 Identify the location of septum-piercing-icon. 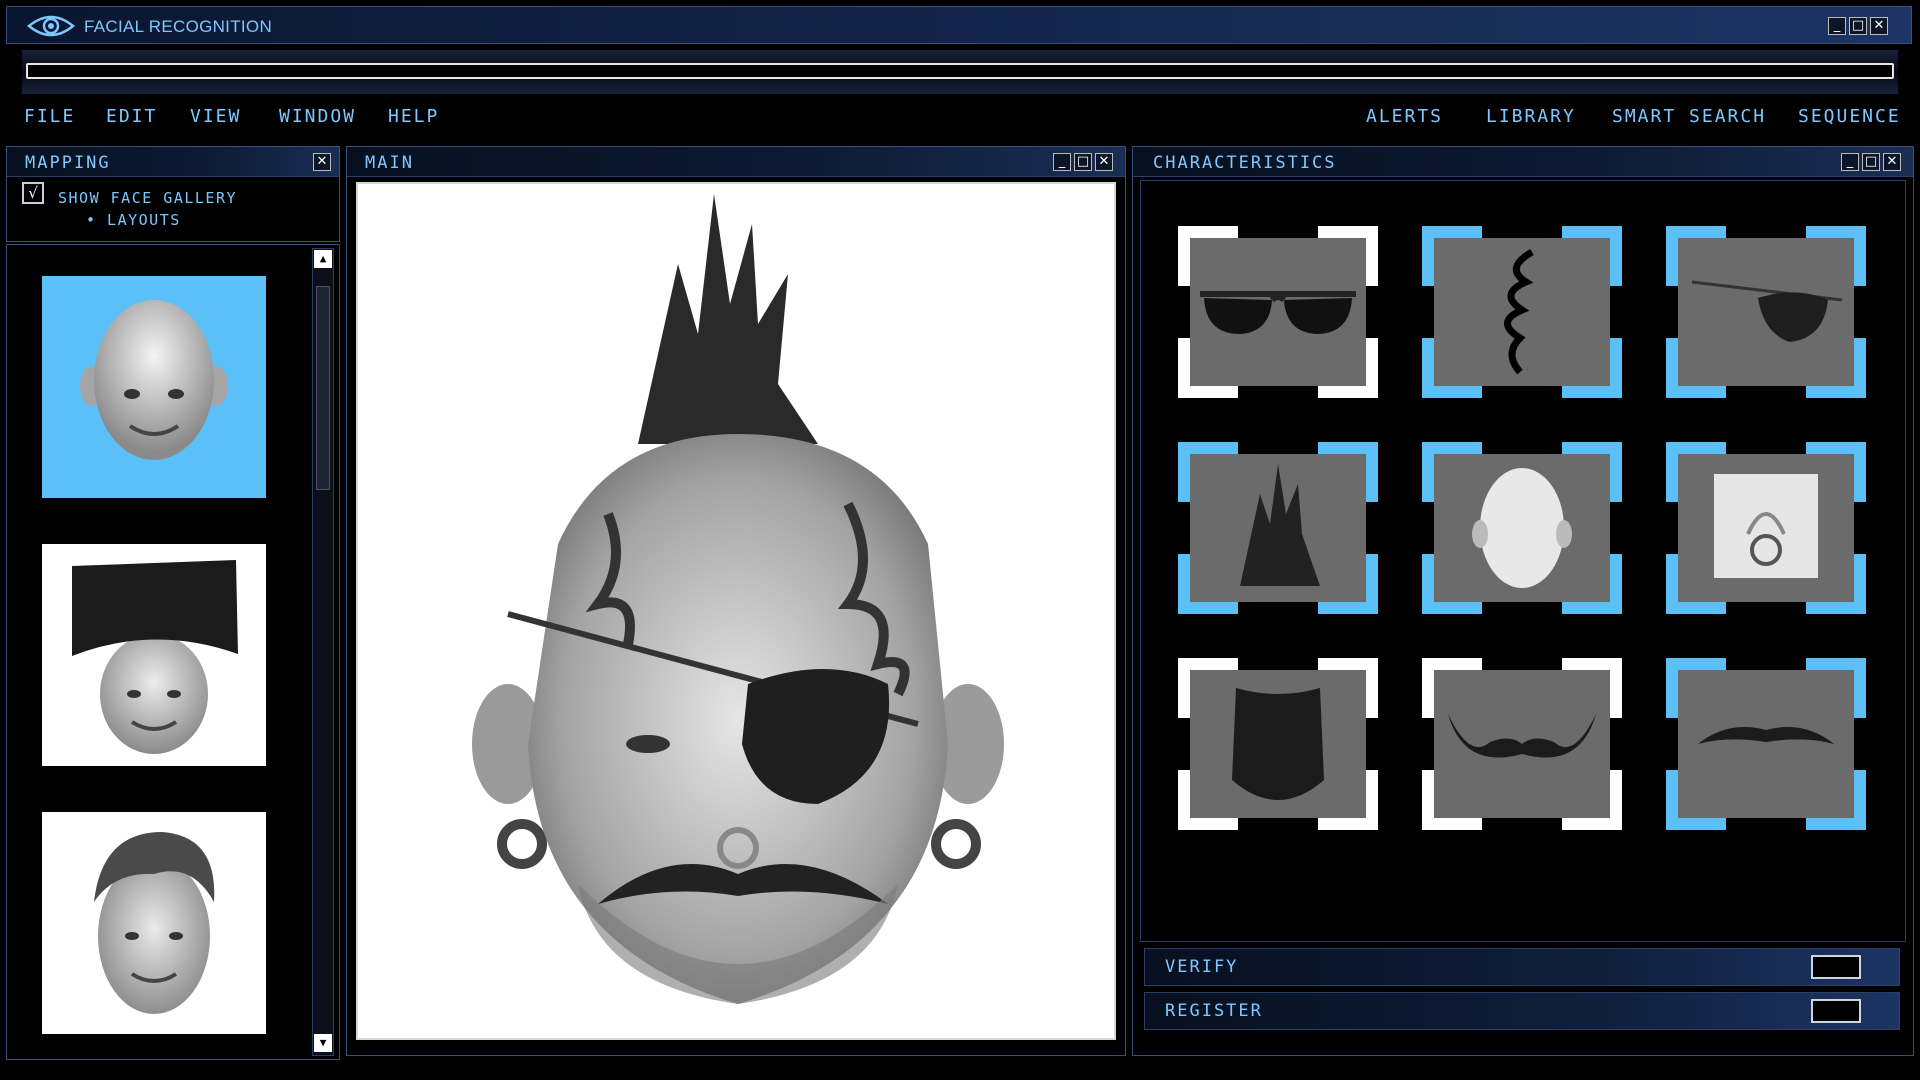
(1766, 526).